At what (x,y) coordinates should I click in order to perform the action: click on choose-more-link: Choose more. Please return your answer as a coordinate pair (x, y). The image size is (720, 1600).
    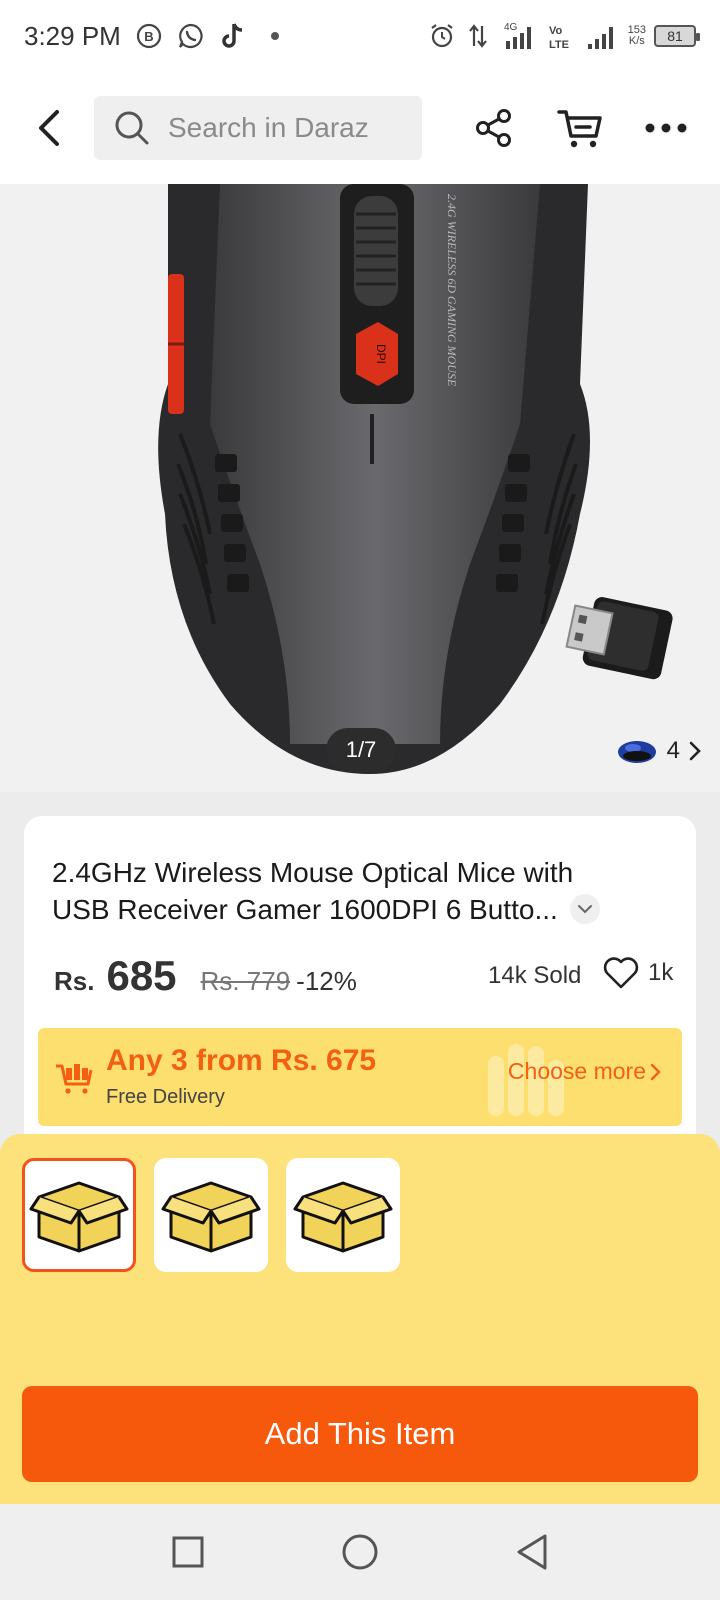
    Looking at the image, I should click on (585, 1071).